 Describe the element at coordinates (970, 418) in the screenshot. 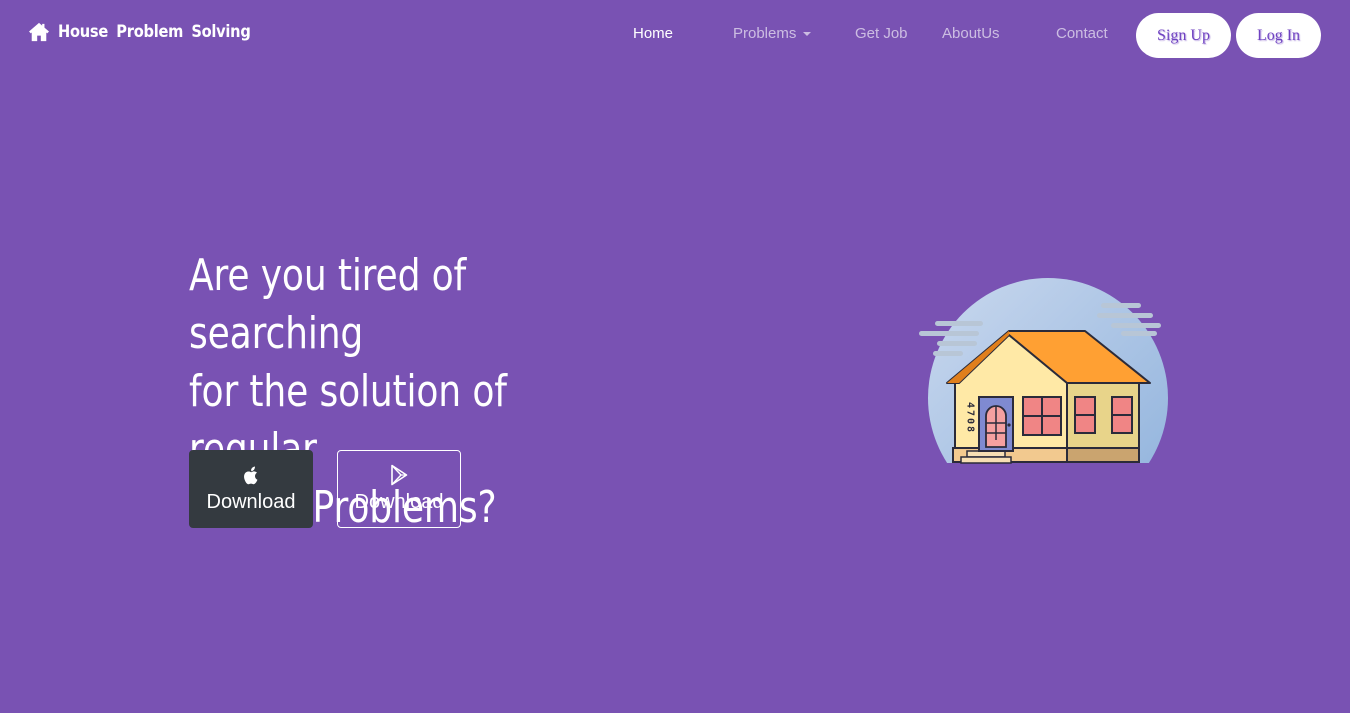

I see `house-number: 4708` at that location.